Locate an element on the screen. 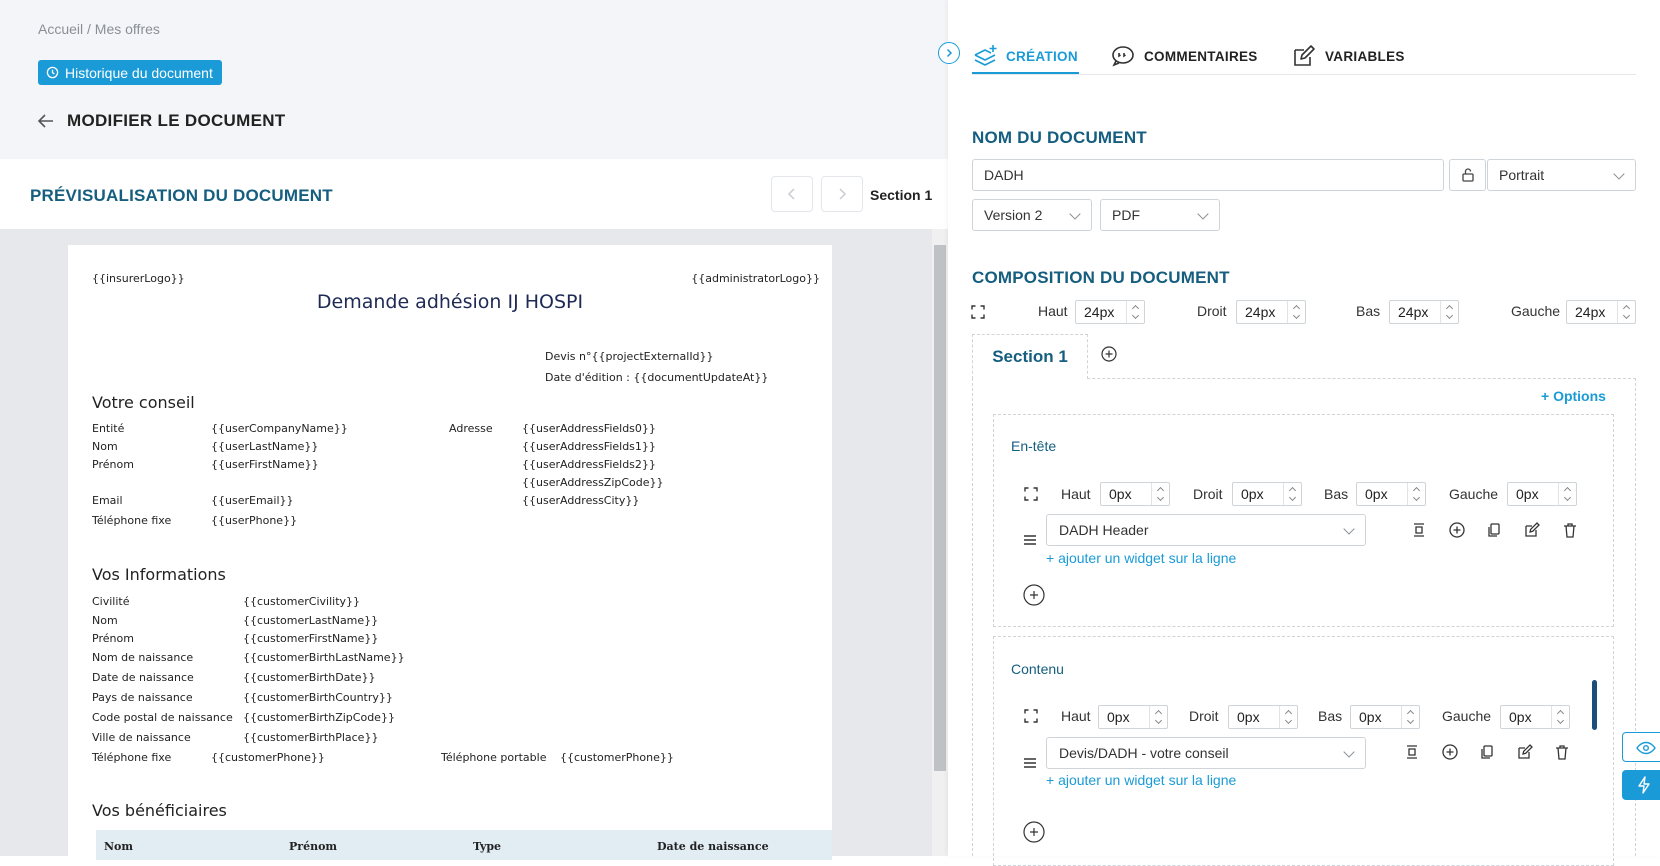 The height and width of the screenshot is (866, 1660). format-select: PDF is located at coordinates (1160, 215).